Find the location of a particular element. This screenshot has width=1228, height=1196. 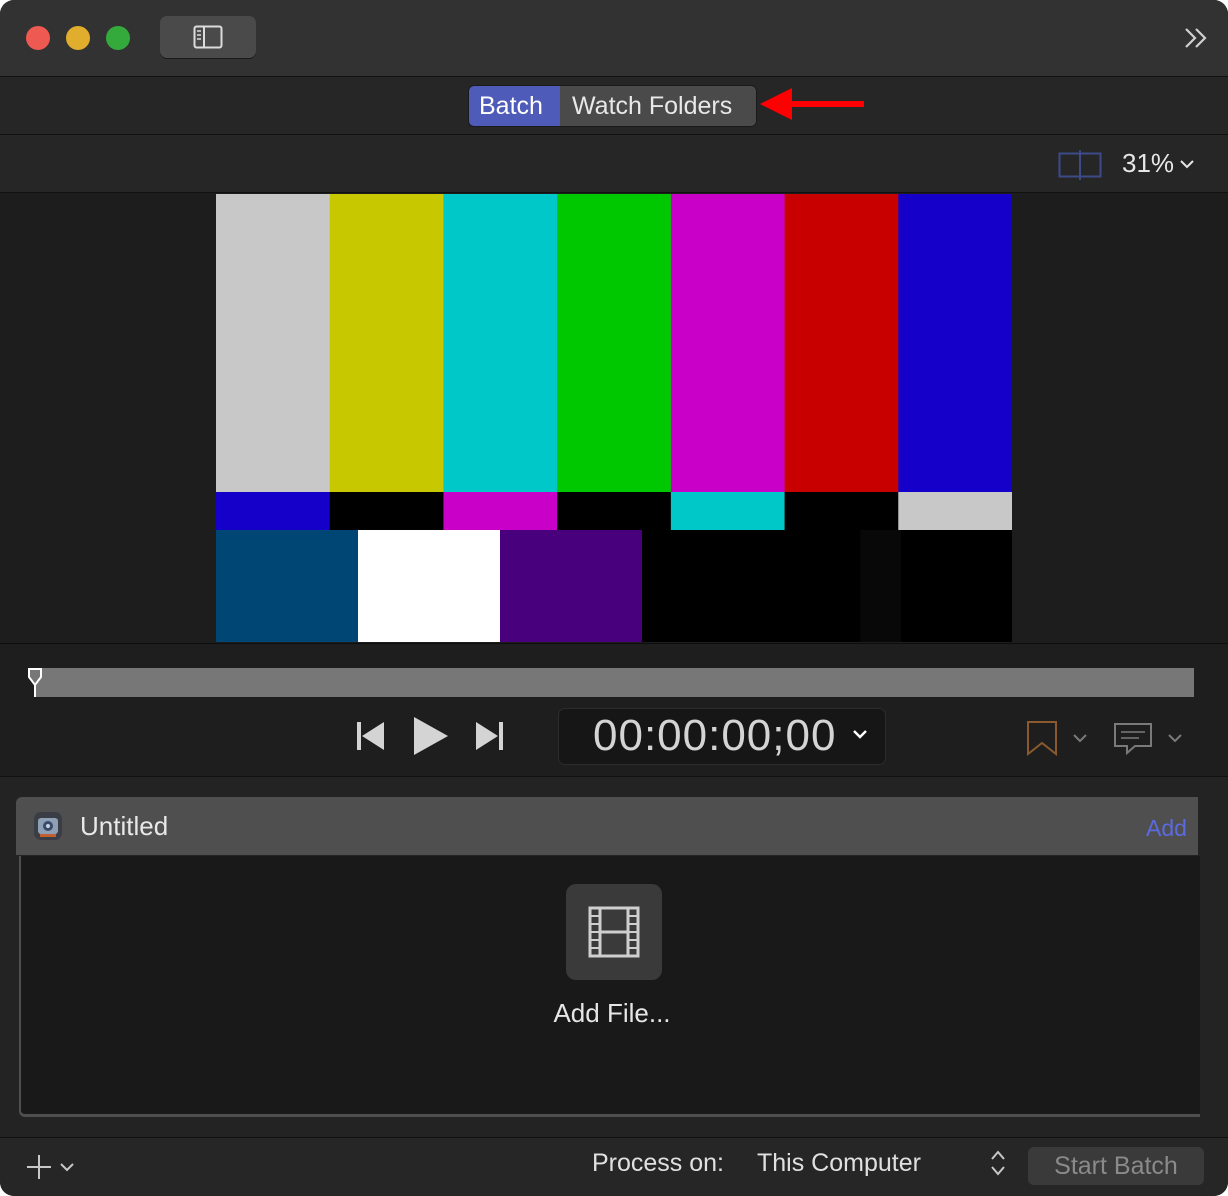

film-icon is located at coordinates (614, 932).